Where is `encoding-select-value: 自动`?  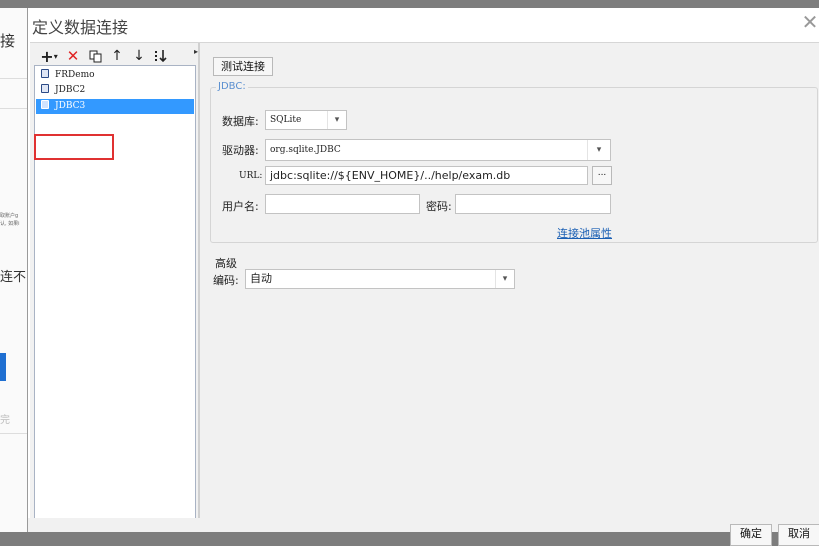
encoding-select-value: 自动 is located at coordinates (261, 278).